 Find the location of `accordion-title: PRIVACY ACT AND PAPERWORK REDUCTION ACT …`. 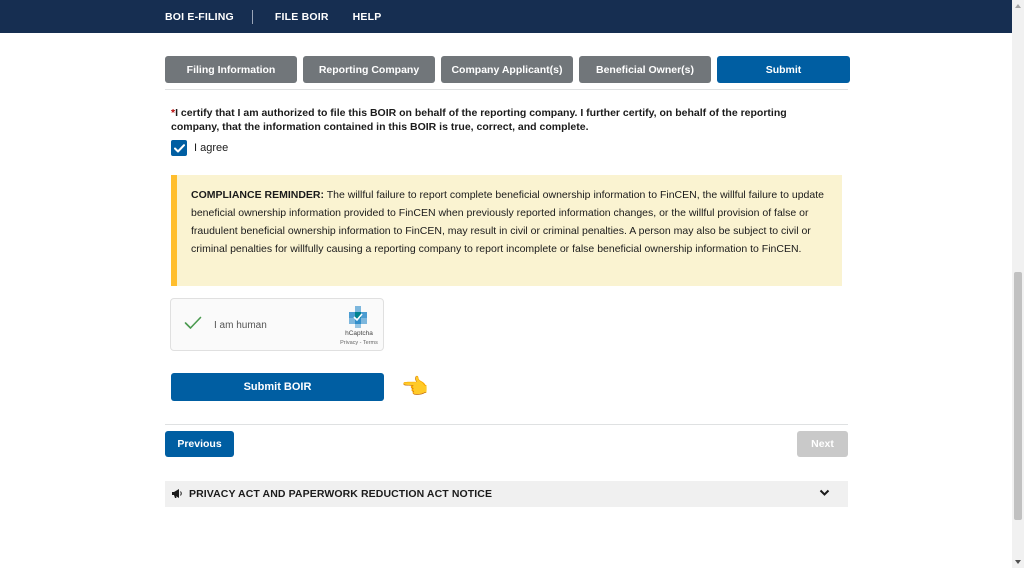

accordion-title: PRIVACY ACT AND PAPERWORK REDUCTION ACT … is located at coordinates (340, 494).